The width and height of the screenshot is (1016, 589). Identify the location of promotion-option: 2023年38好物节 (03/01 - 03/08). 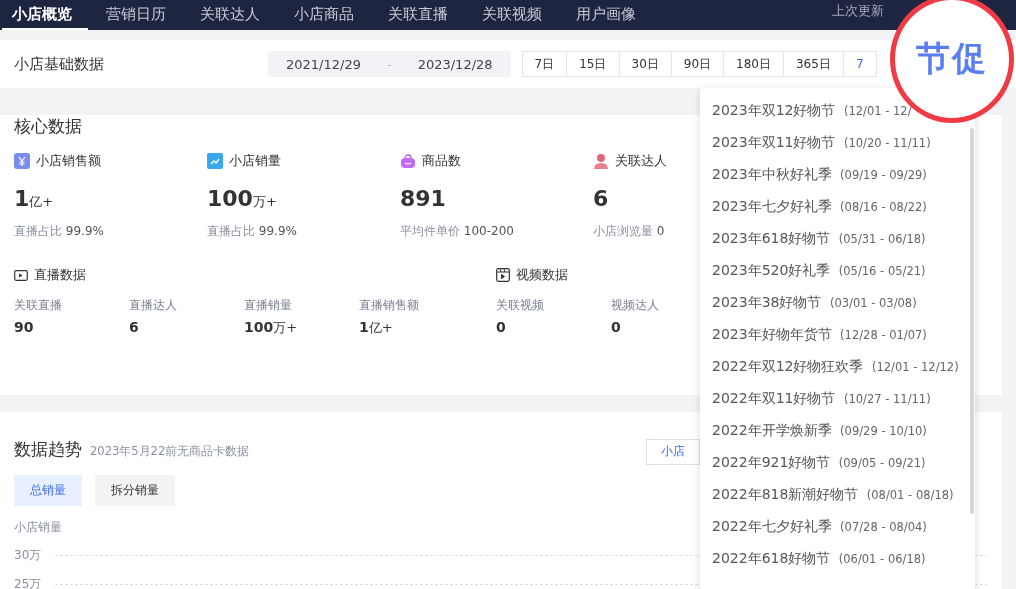
(808, 302).